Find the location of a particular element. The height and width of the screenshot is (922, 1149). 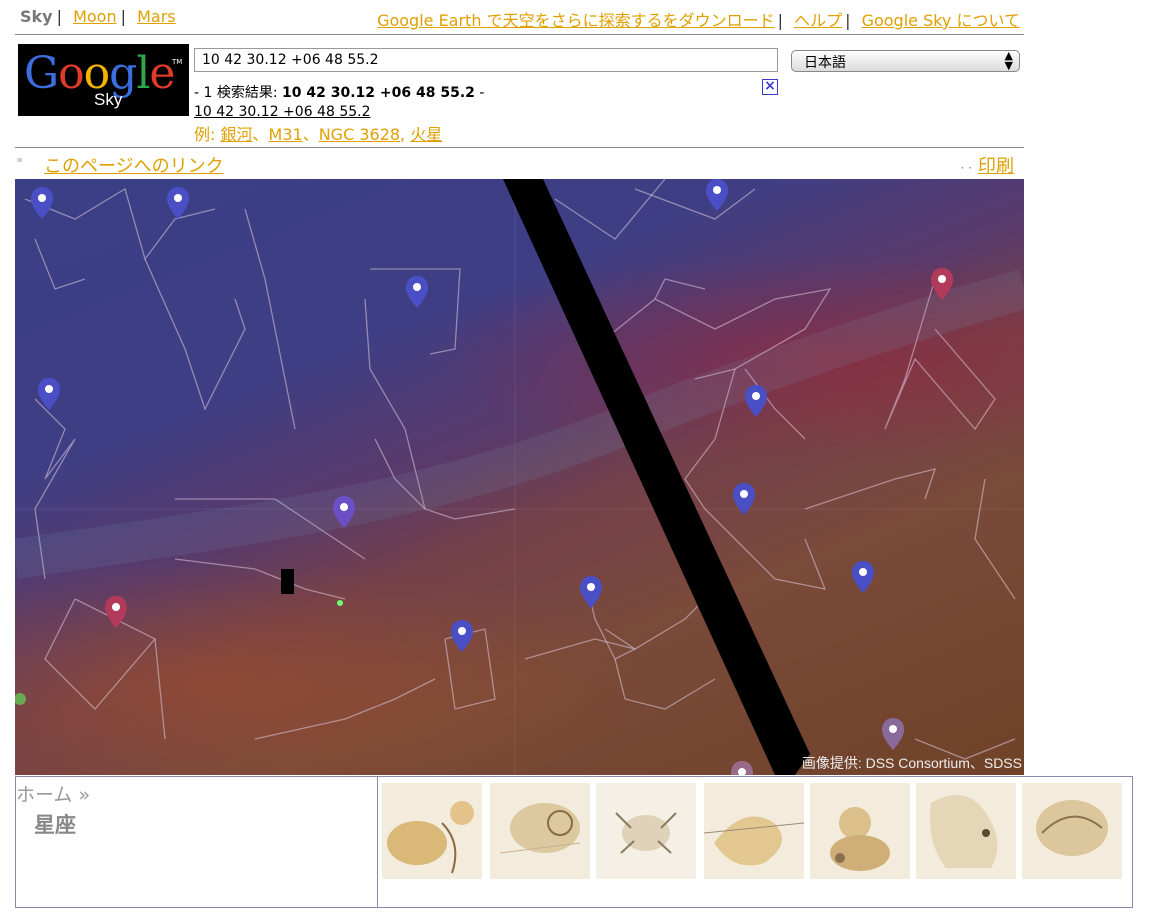

link-row: ⚭ このページへのリンク · · 印刷 is located at coordinates (514, 165).